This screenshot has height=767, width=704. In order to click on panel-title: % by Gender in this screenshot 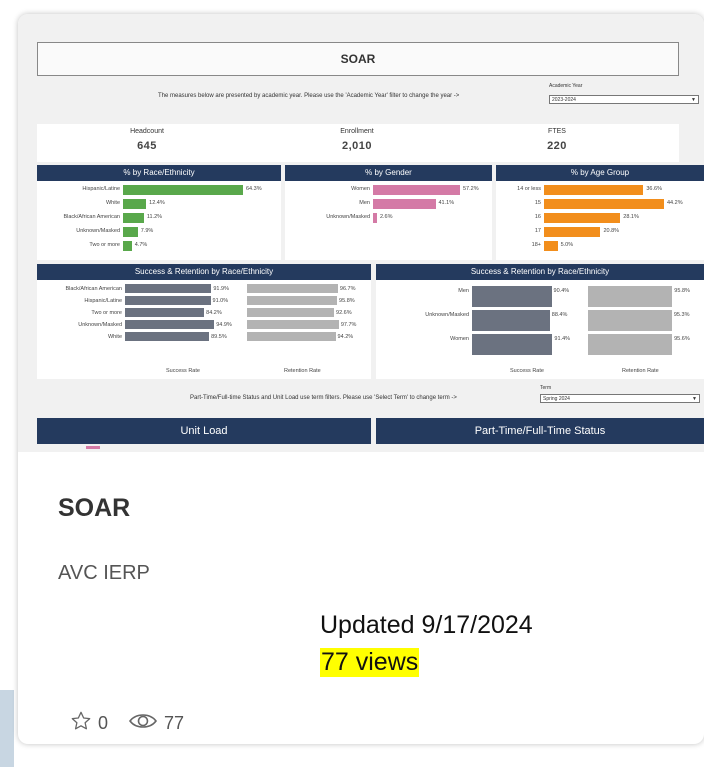, I will do `click(388, 173)`.